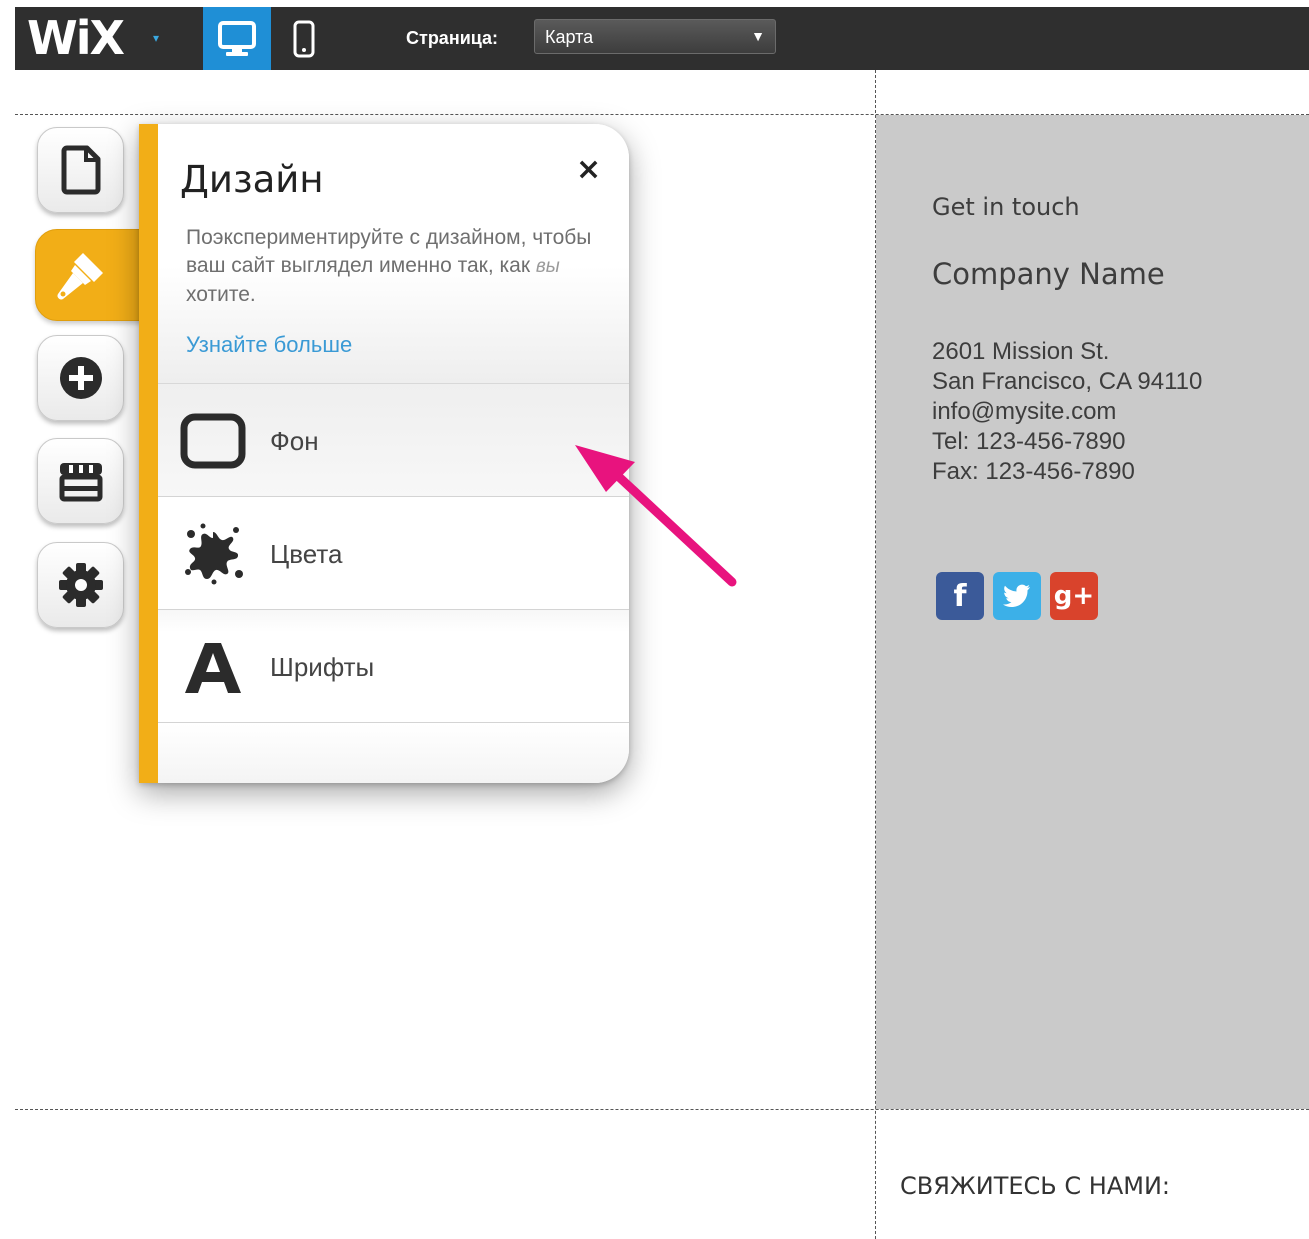 The height and width of the screenshot is (1239, 1309). Describe the element at coordinates (322, 667) in the screenshot. I see `menu-item-label: Шрифты` at that location.